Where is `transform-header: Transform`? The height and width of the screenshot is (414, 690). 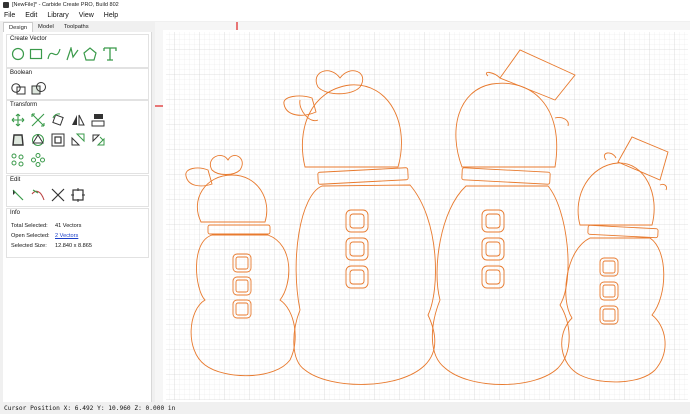 transform-header: Transform is located at coordinates (24, 105).